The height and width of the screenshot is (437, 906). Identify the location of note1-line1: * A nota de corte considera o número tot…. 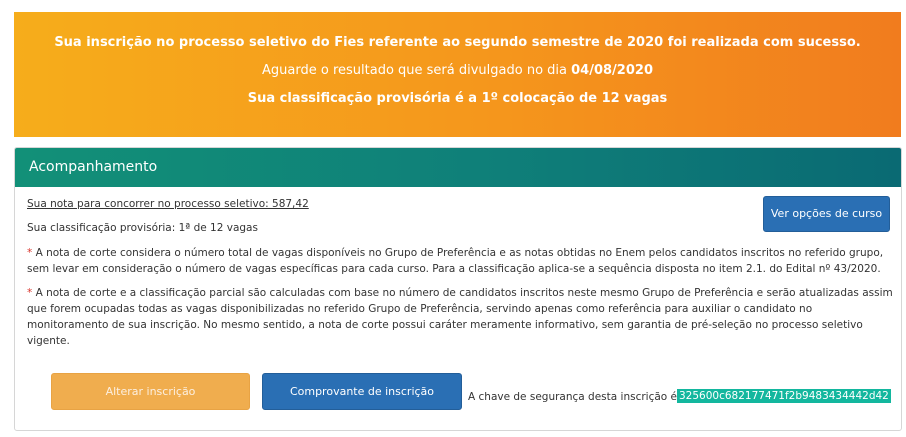
(455, 253).